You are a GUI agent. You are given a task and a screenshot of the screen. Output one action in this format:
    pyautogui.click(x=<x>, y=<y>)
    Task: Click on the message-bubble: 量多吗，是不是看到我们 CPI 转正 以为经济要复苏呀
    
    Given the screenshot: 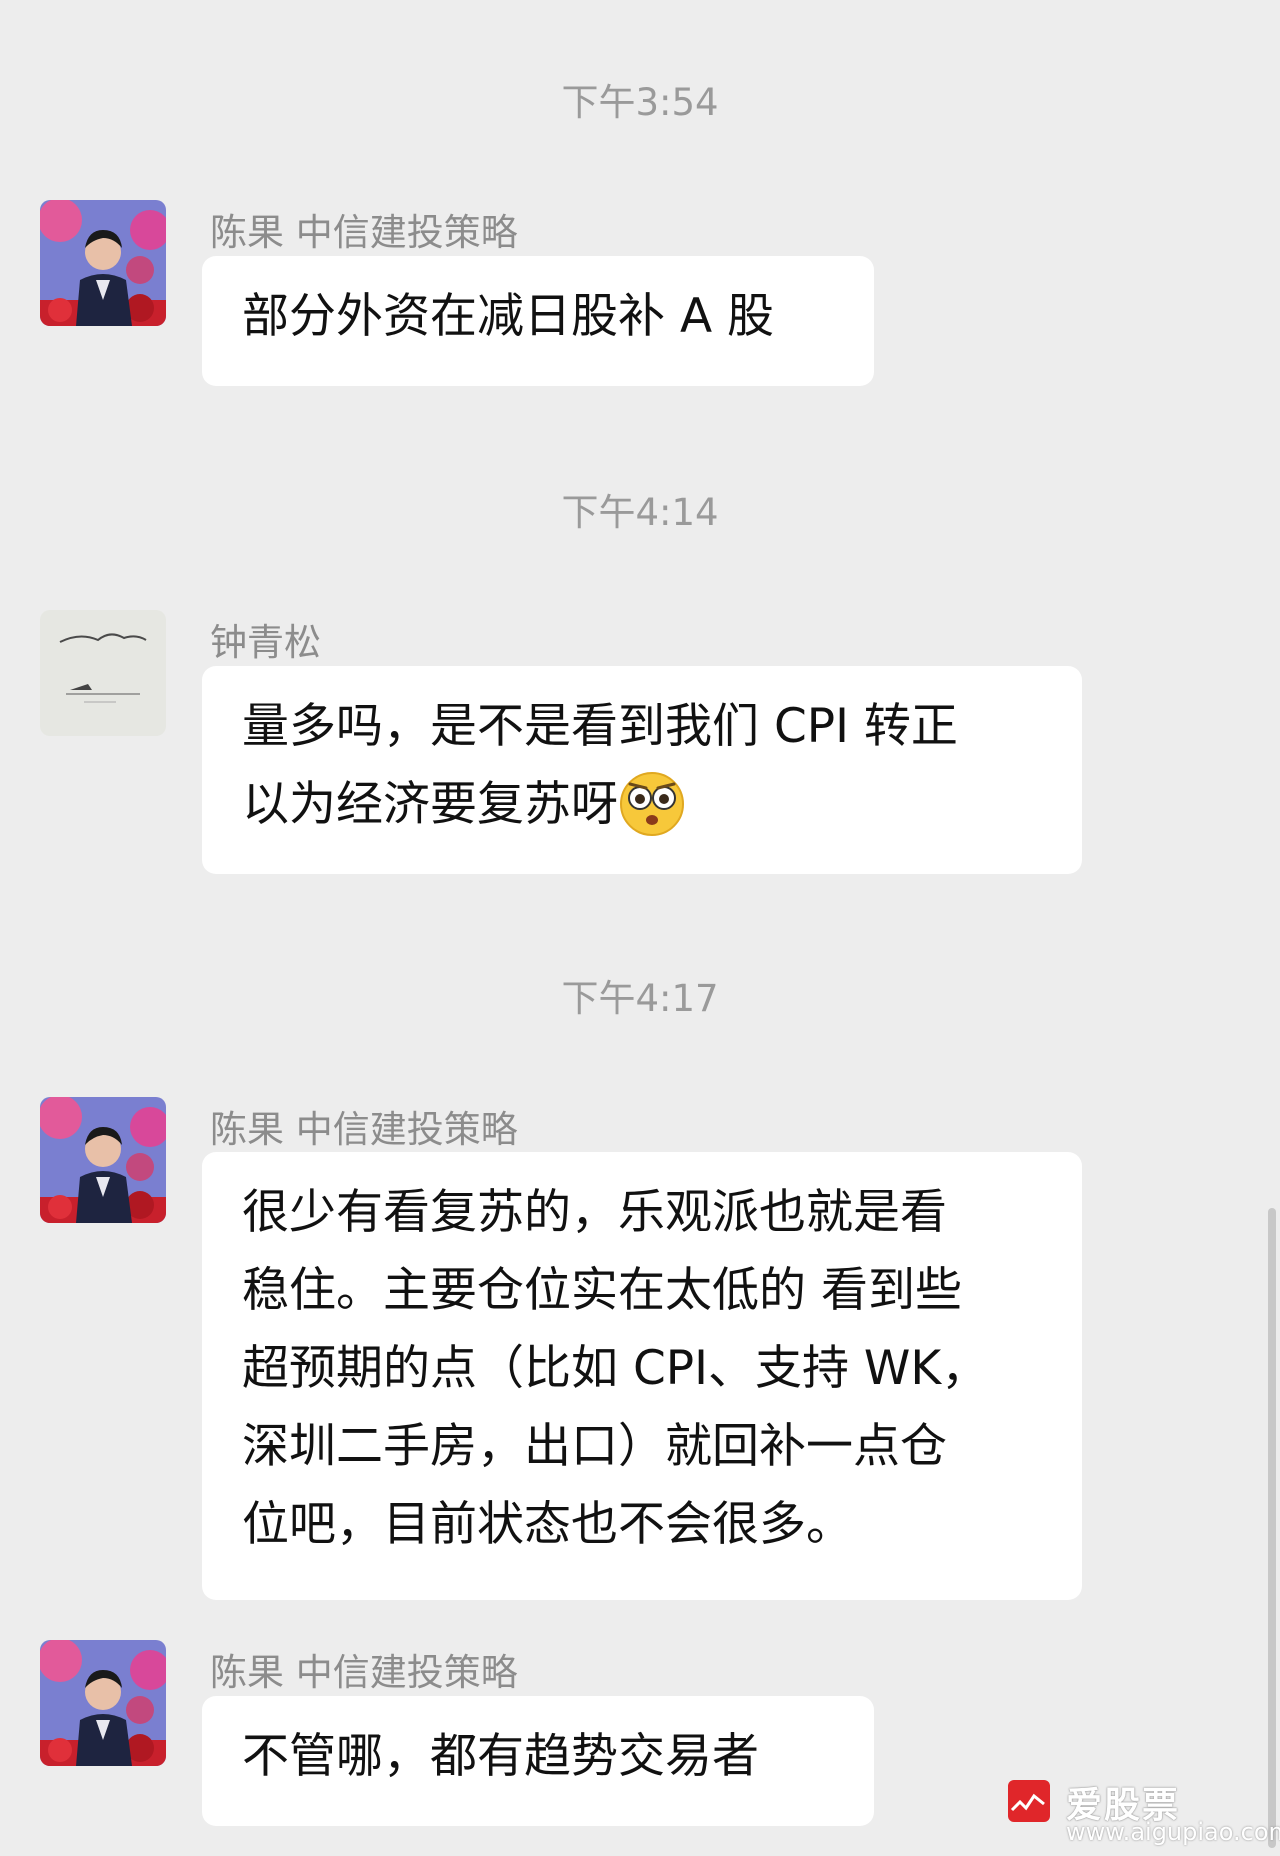 What is the action you would take?
    pyautogui.click(x=642, y=770)
    